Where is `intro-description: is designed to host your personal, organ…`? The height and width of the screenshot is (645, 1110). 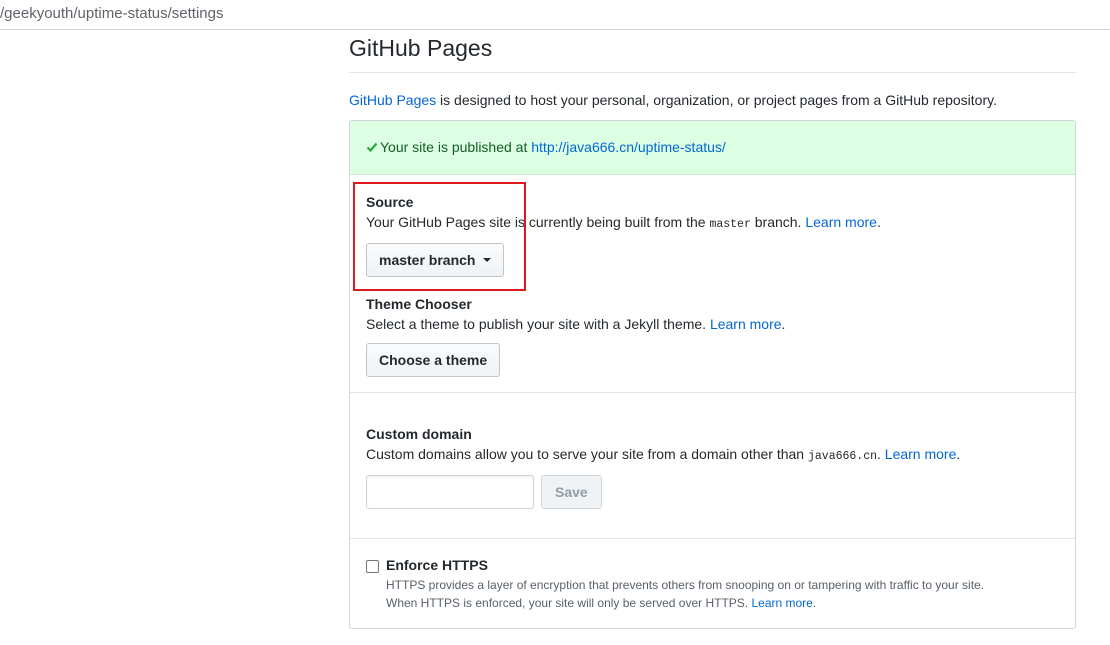 intro-description: is designed to host your personal, organ… is located at coordinates (716, 100).